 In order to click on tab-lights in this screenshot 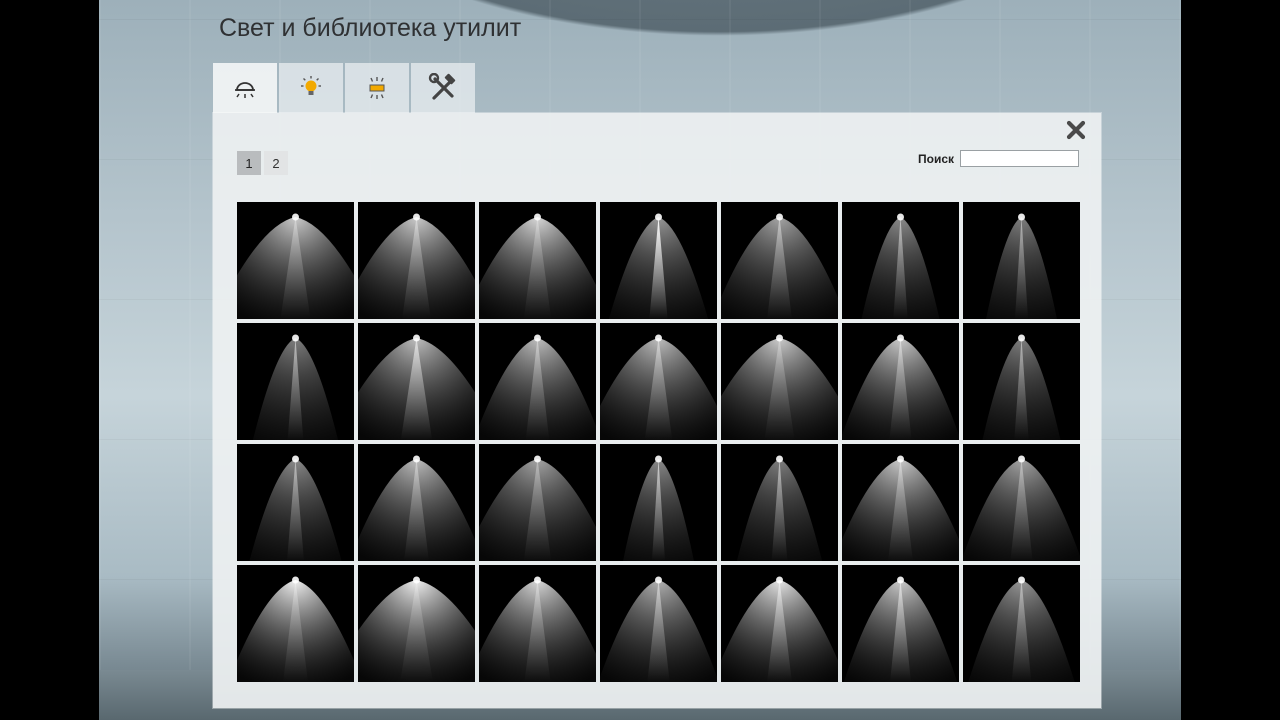, I will do `click(245, 88)`.